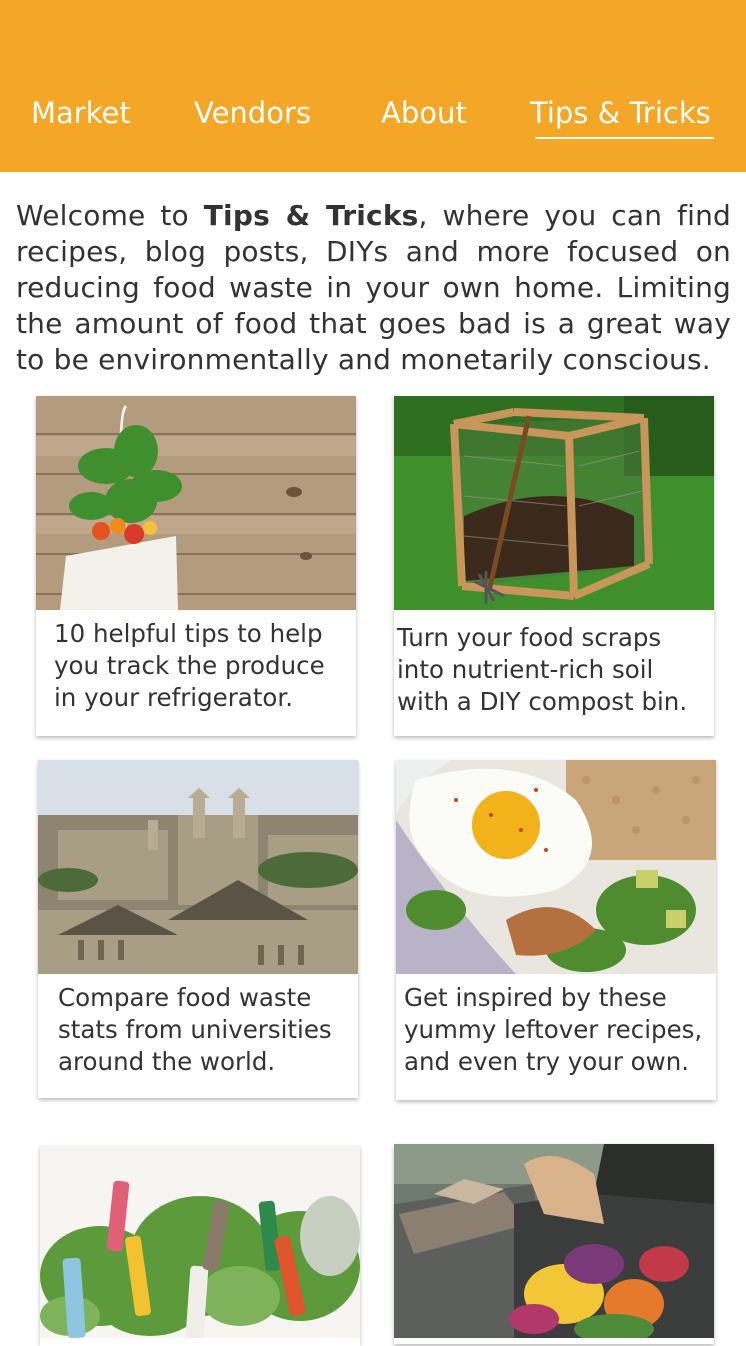  Describe the element at coordinates (200, 1242) in the screenshot. I see `herb-garden-image` at that location.